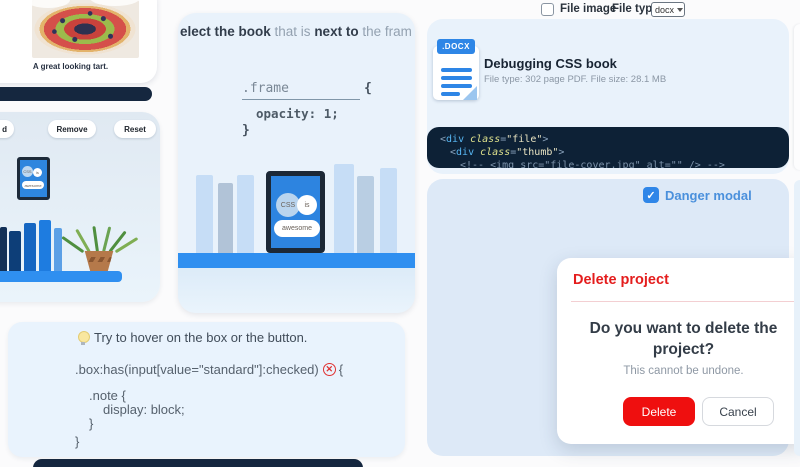  I want to click on title-seg: that is, so click(294, 31).